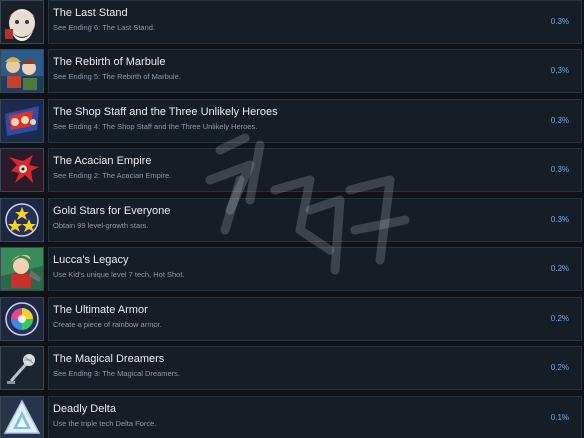 This screenshot has width=584, height=438. I want to click on gold-stars-icon, so click(22, 220).